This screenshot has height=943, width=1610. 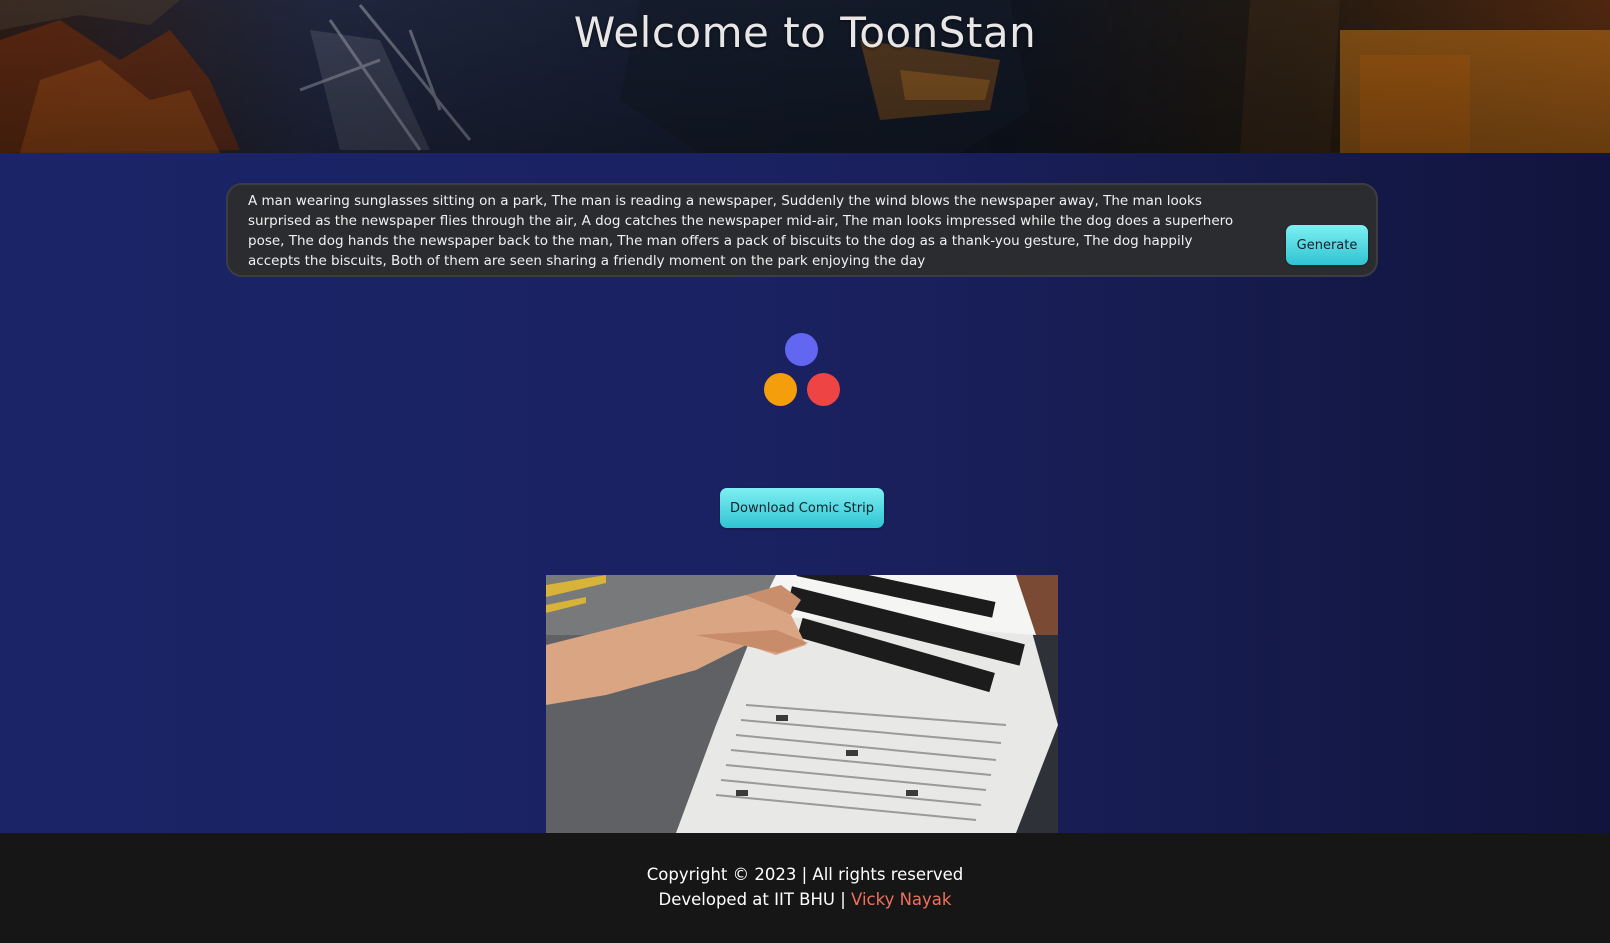 I want to click on developer-credit-prefix: Developed at IIT BHU |, so click(x=755, y=899).